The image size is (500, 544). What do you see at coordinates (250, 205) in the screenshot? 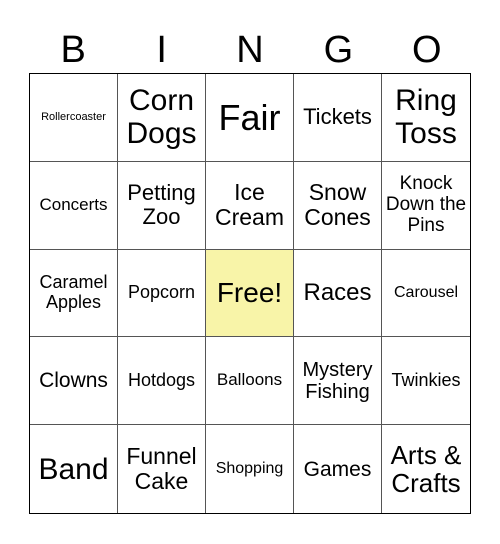
I see `bingo-cell: Ice Cream` at bounding box center [250, 205].